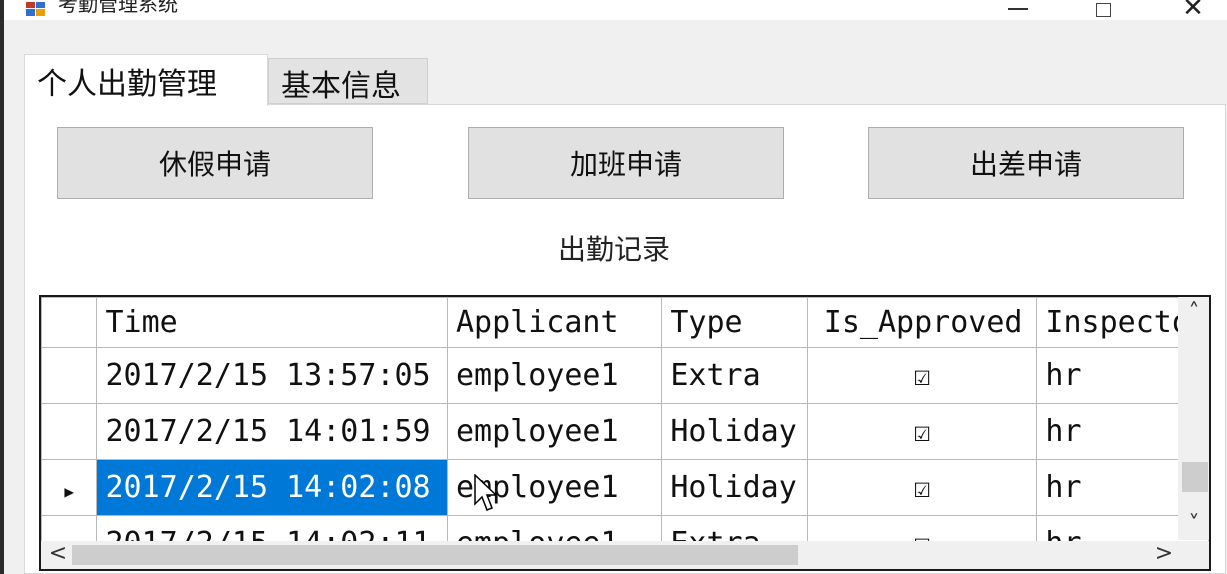 The image size is (1227, 574). I want to click on column-header-type: Type, so click(734, 322).